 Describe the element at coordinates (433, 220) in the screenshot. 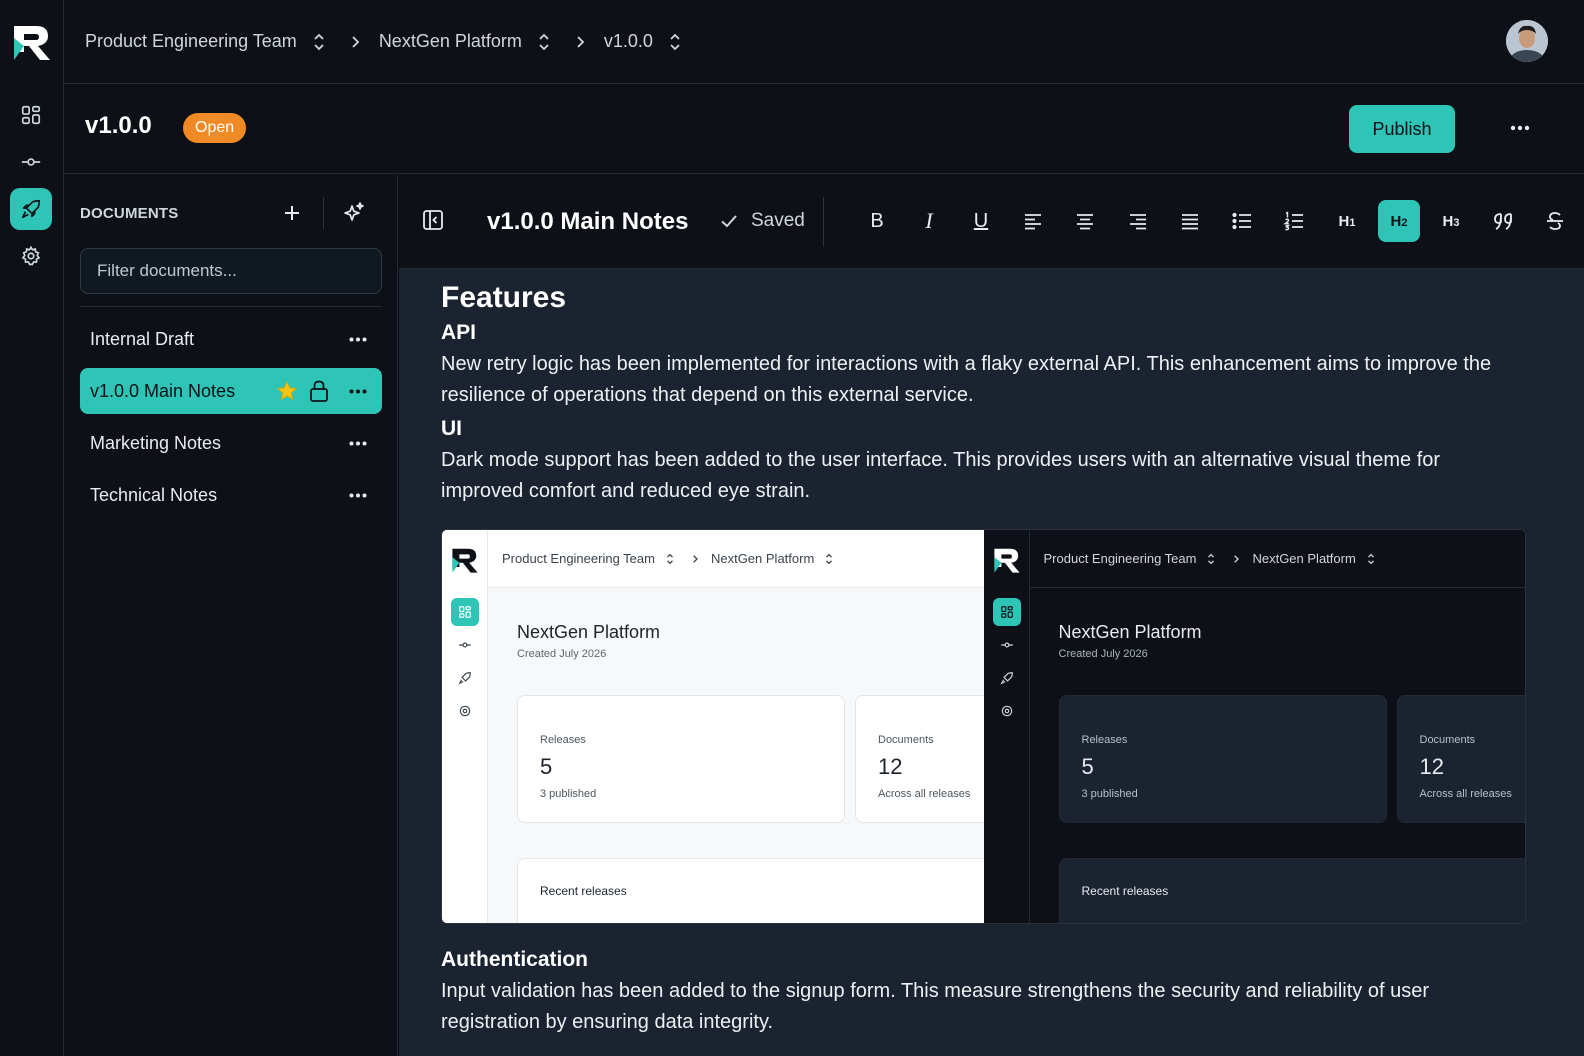

I see `sidebar-collapse-icon` at that location.